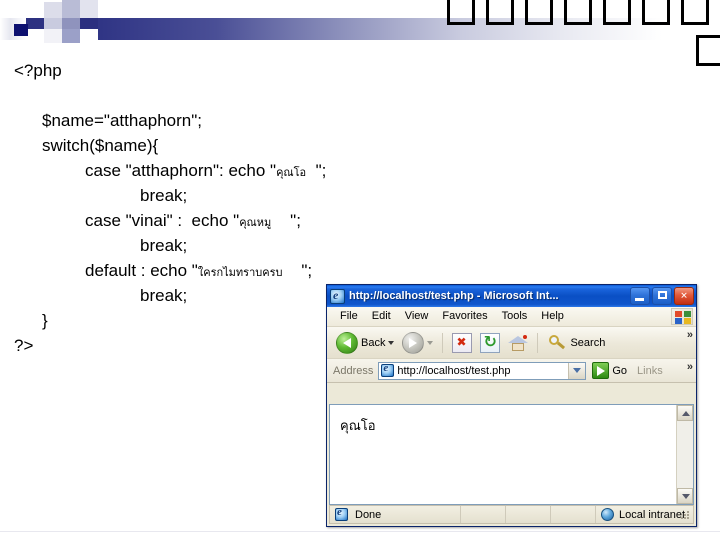  I want to click on vertical-scrollbar, so click(684, 454).